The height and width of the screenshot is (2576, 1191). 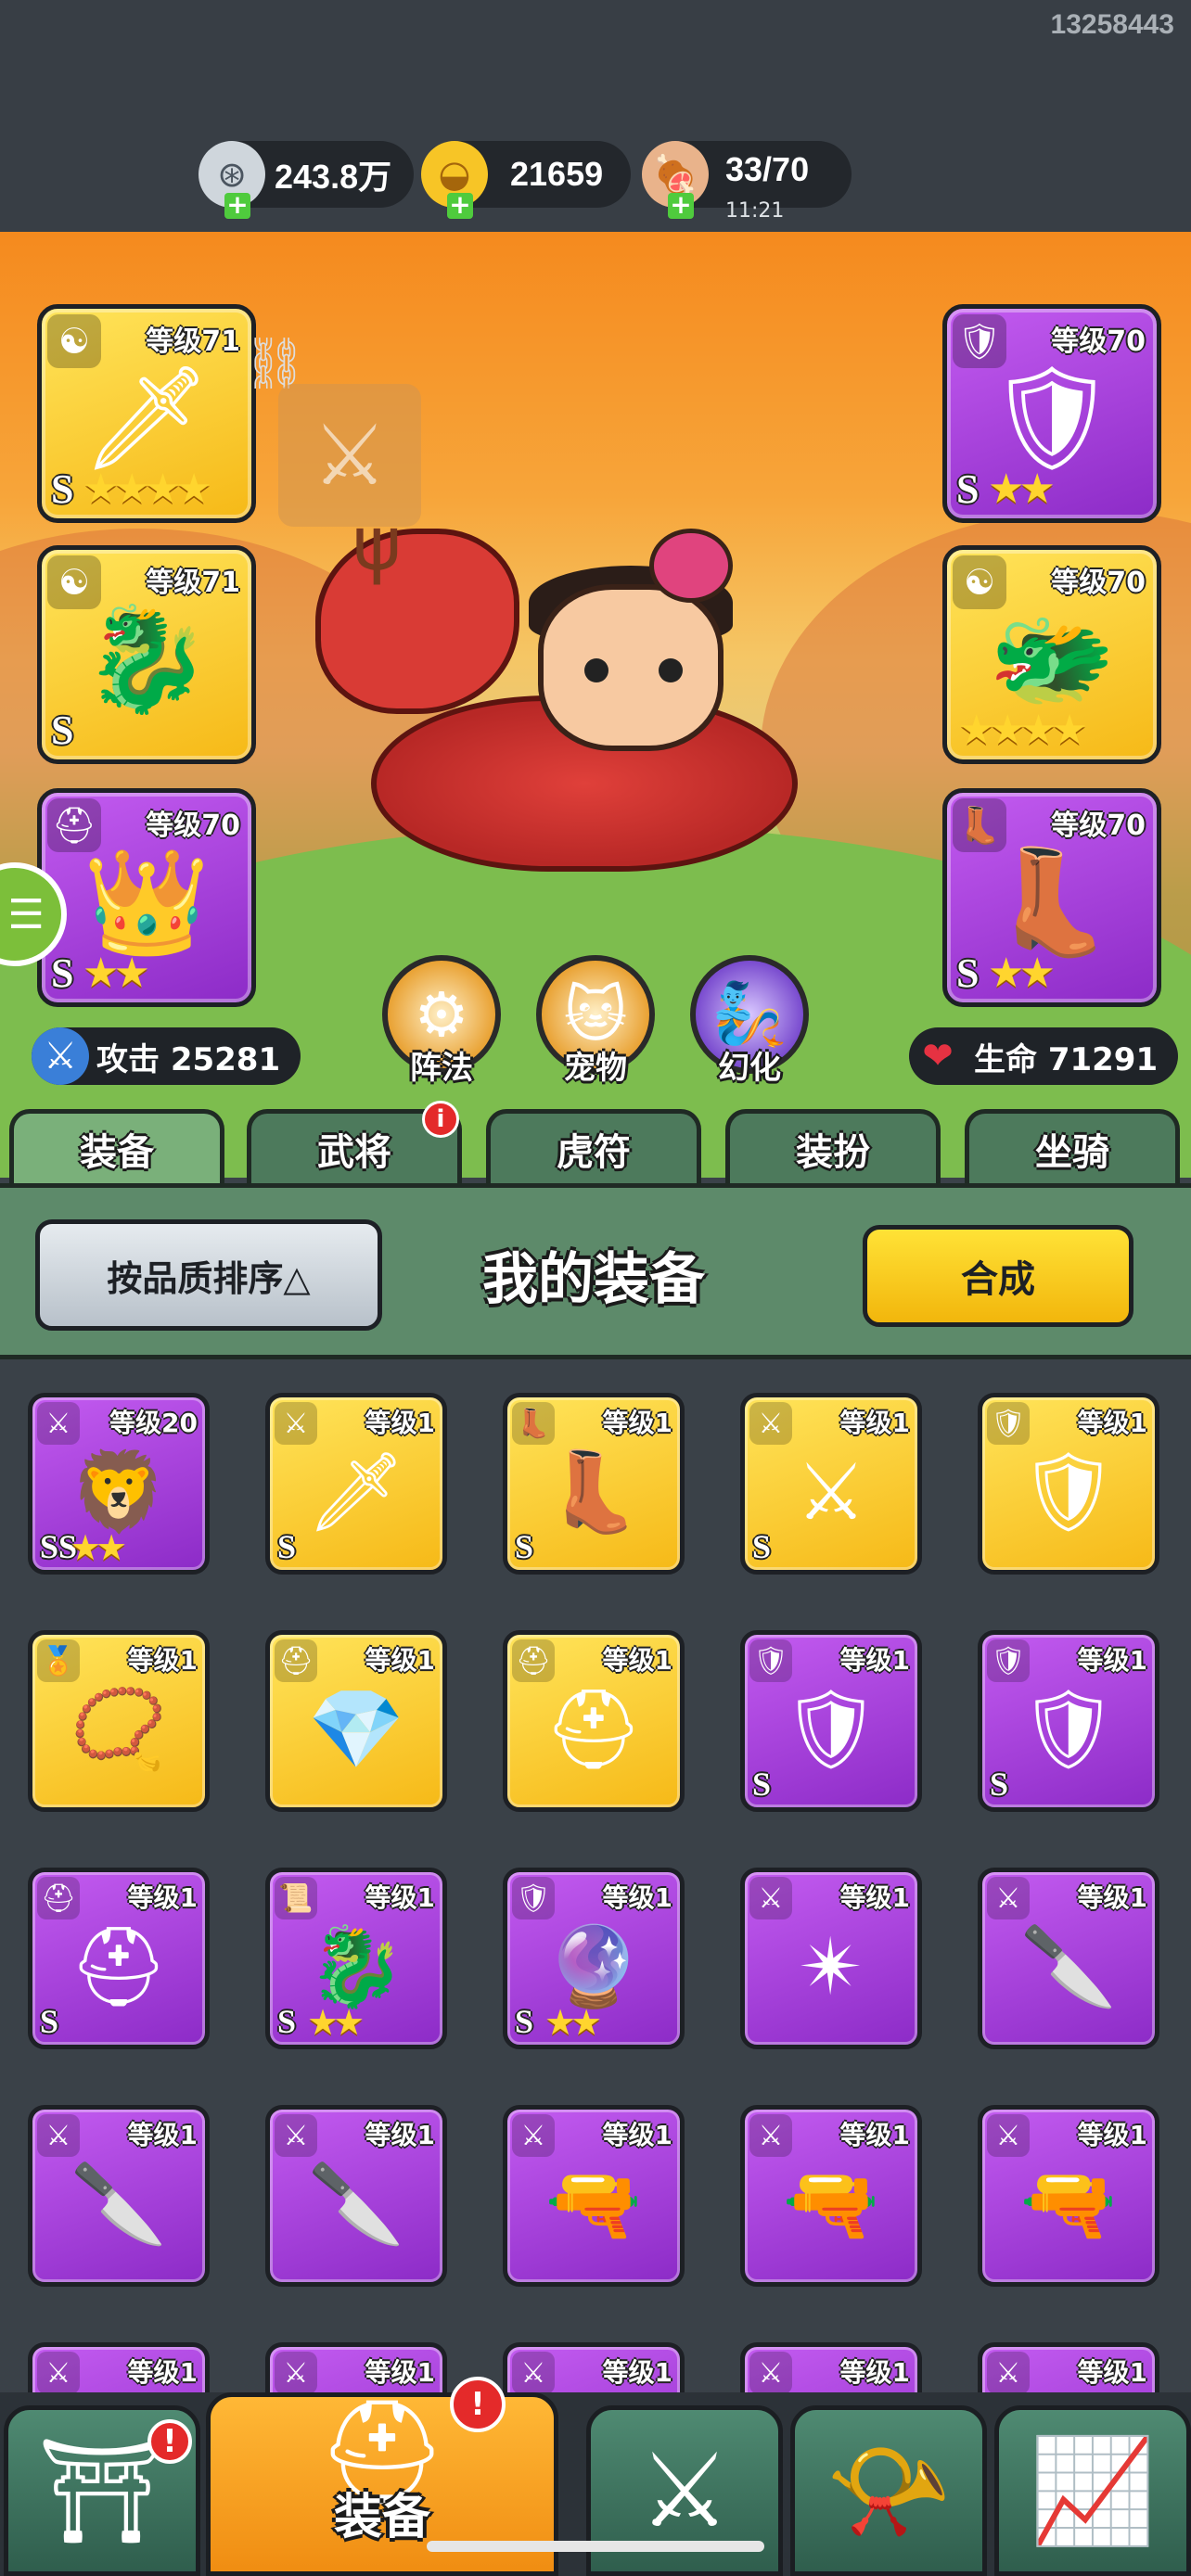 I want to click on inventory-item: 👢 等级1 👢 S, so click(x=594, y=1484).